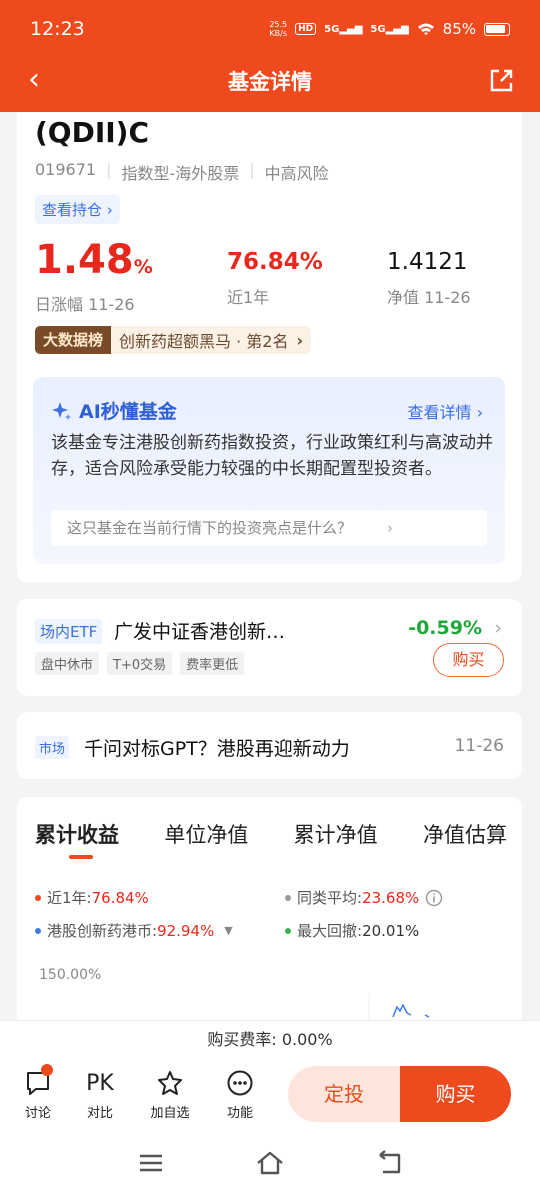 Image resolution: width=540 pixels, height=1194 pixels. Describe the element at coordinates (270, 1095) in the screenshot. I see `bottom-action-bar: 讨论 PK 对比 加自选 功能 定投 购买` at that location.